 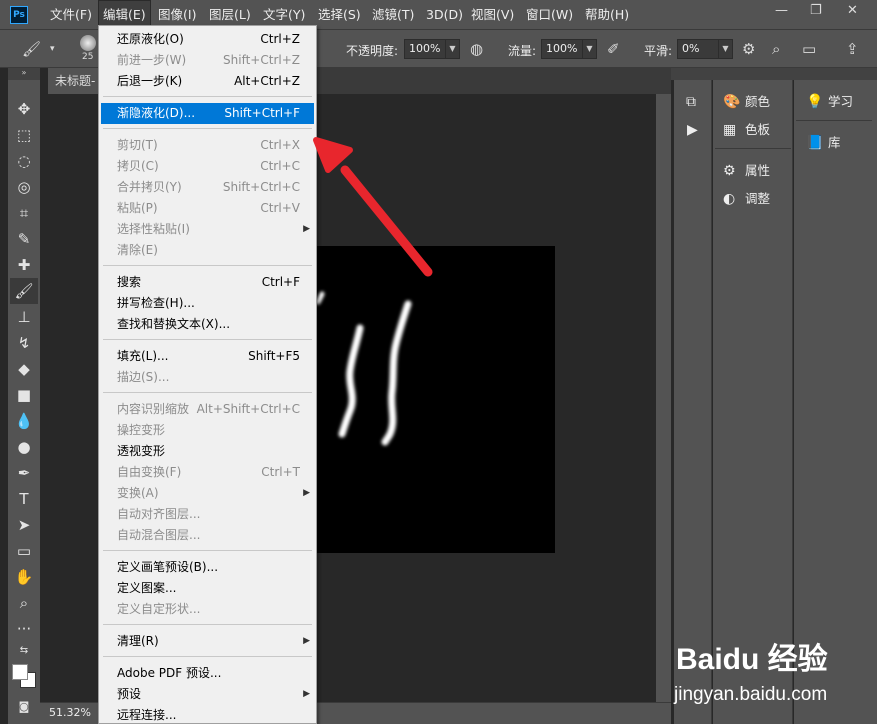 I want to click on panel-item-swatches: ▦ 色板, so click(x=746, y=130).